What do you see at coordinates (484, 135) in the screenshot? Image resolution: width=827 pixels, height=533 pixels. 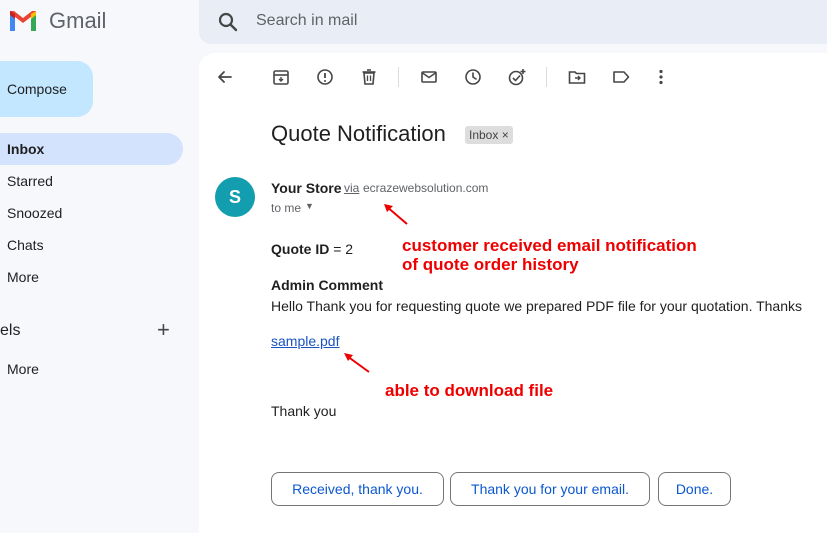 I see `inbox-chip-label: Inbox` at bounding box center [484, 135].